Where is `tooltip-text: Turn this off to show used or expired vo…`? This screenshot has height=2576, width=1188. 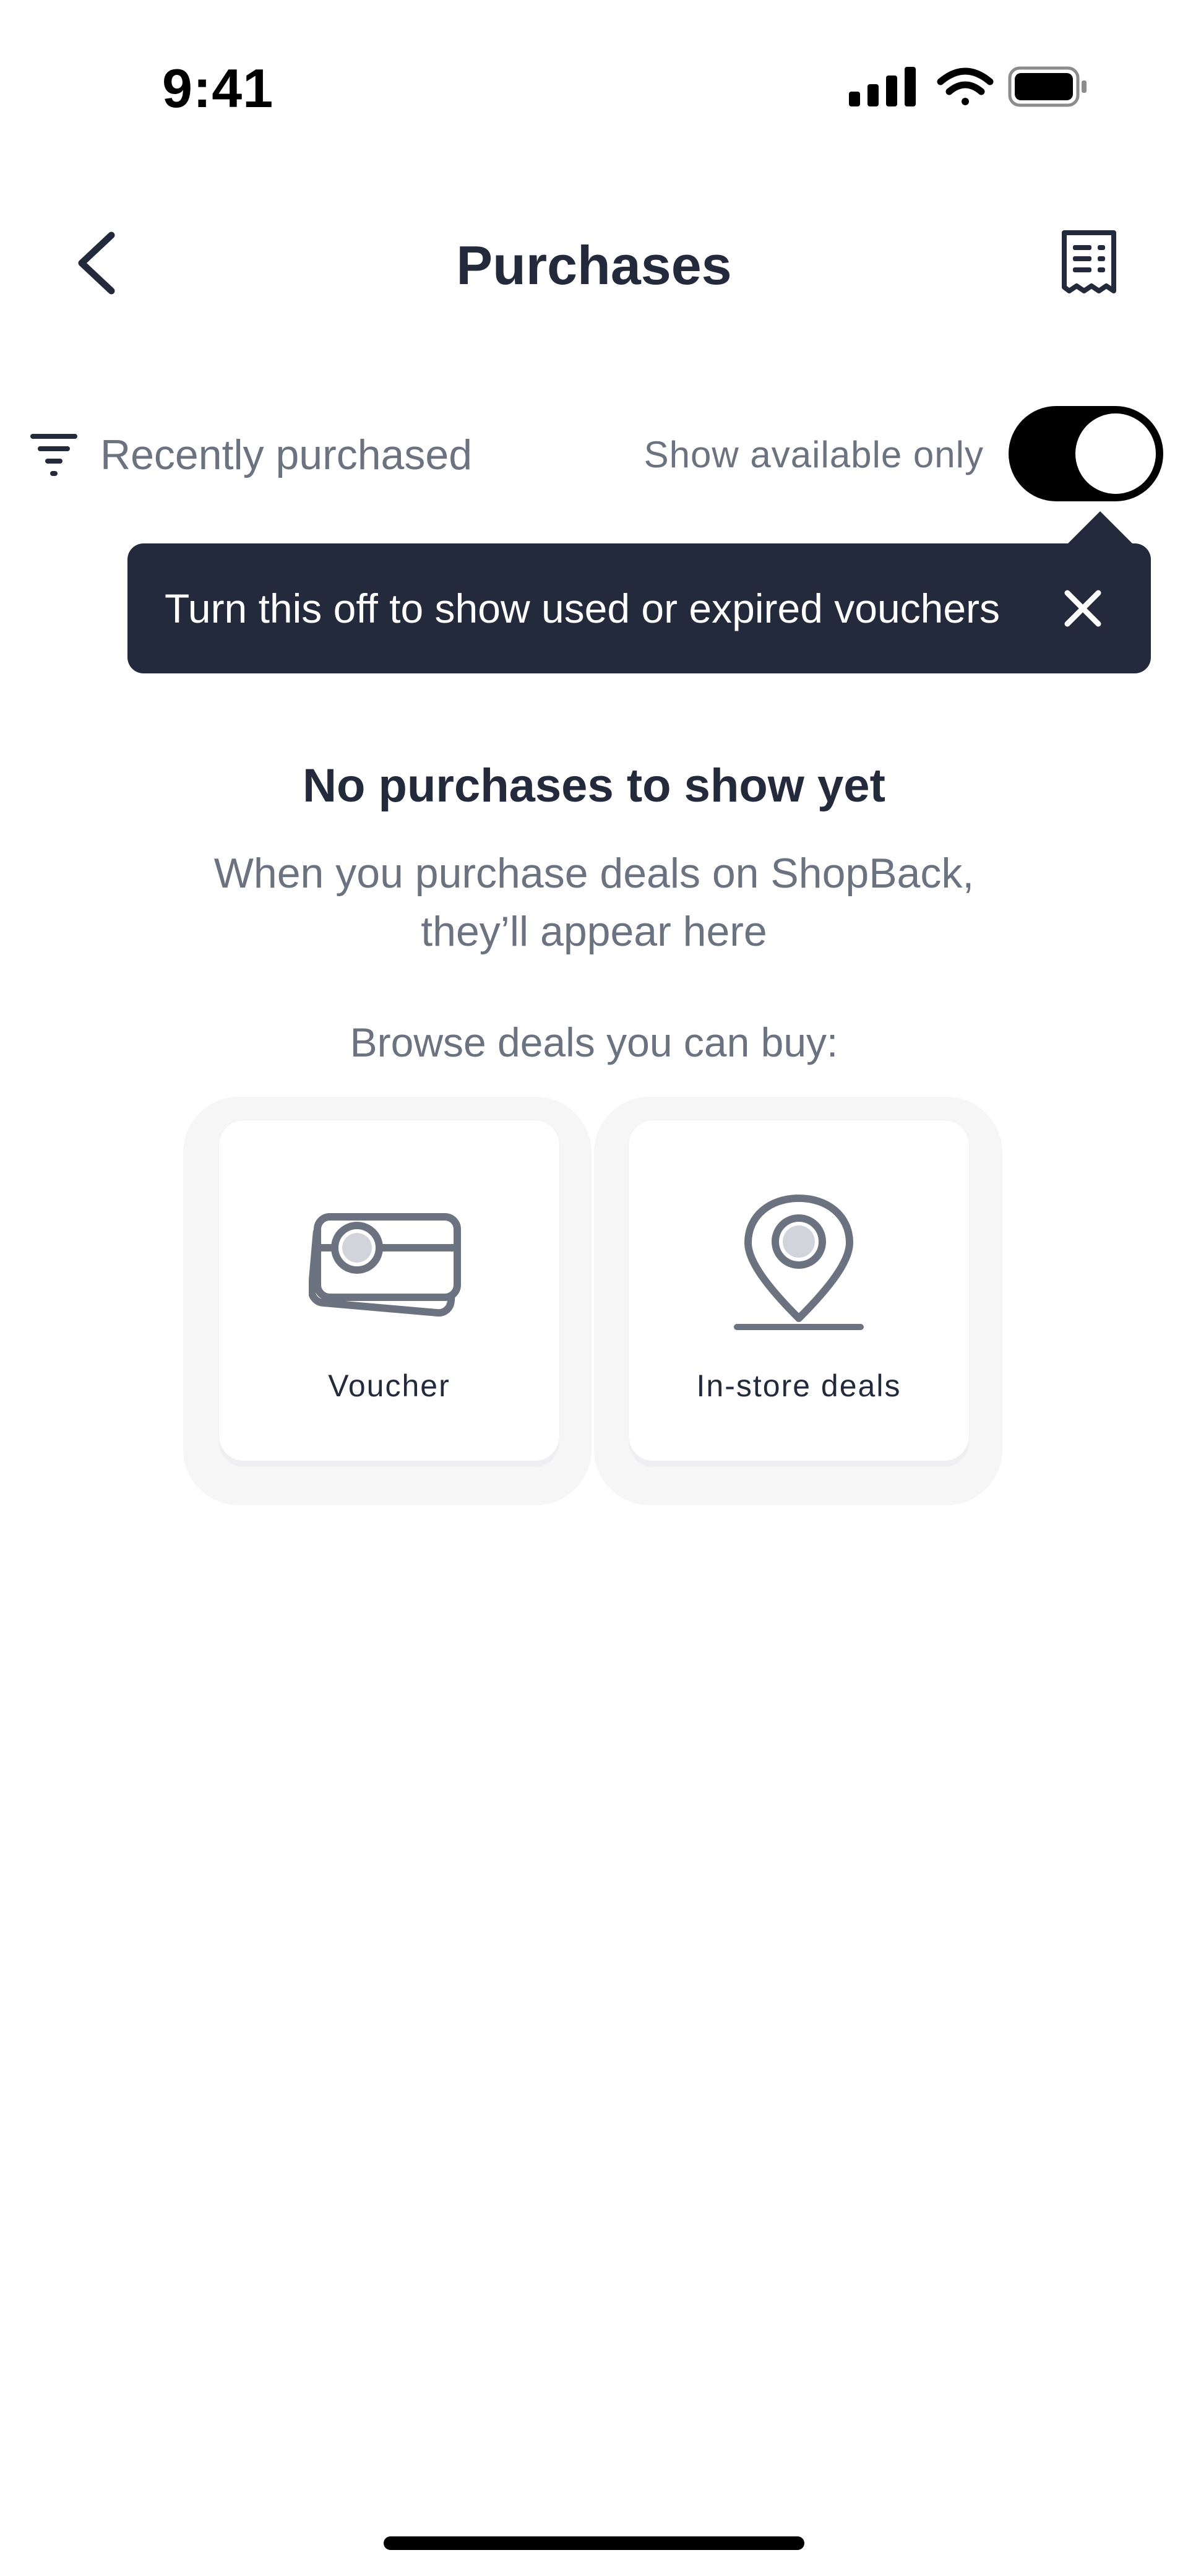
tooltip-text: Turn this off to show used or expired vo… is located at coordinates (583, 608).